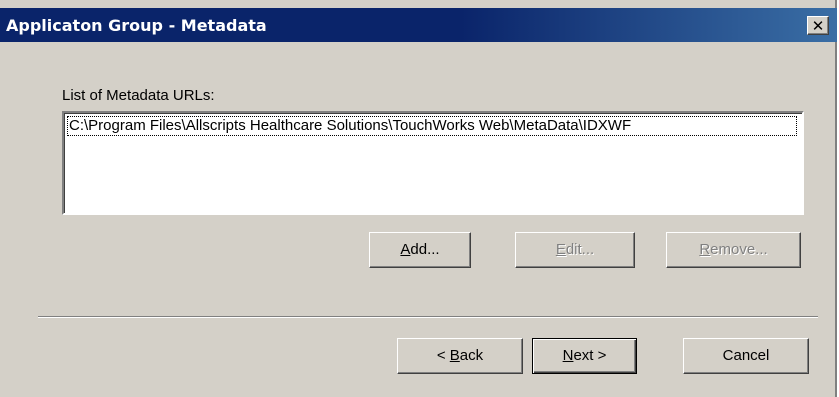  I want to click on dialog-title: Applicaton Group - Metadata, so click(136, 25).